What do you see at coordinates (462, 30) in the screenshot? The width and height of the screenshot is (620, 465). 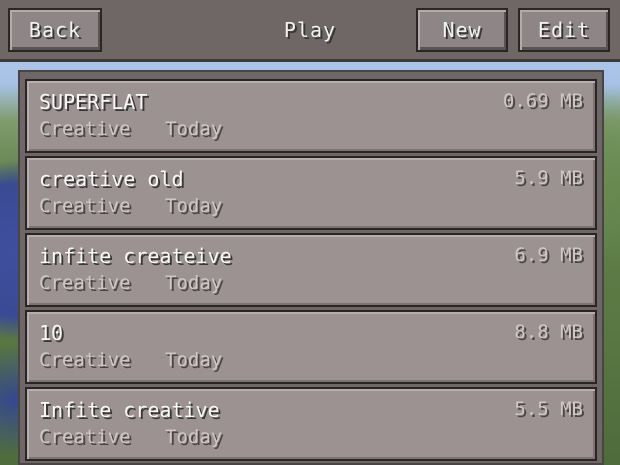 I see `new-world-button: New` at bounding box center [462, 30].